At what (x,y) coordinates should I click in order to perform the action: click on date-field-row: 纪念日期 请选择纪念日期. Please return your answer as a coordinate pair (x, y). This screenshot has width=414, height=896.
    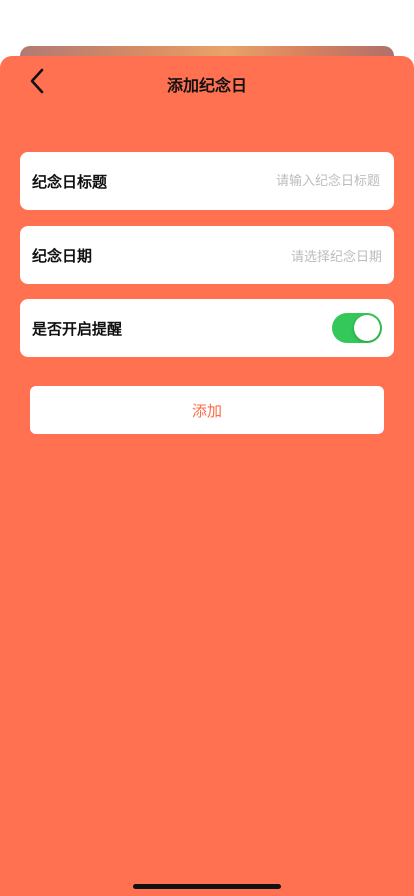
    Looking at the image, I should click on (207, 255).